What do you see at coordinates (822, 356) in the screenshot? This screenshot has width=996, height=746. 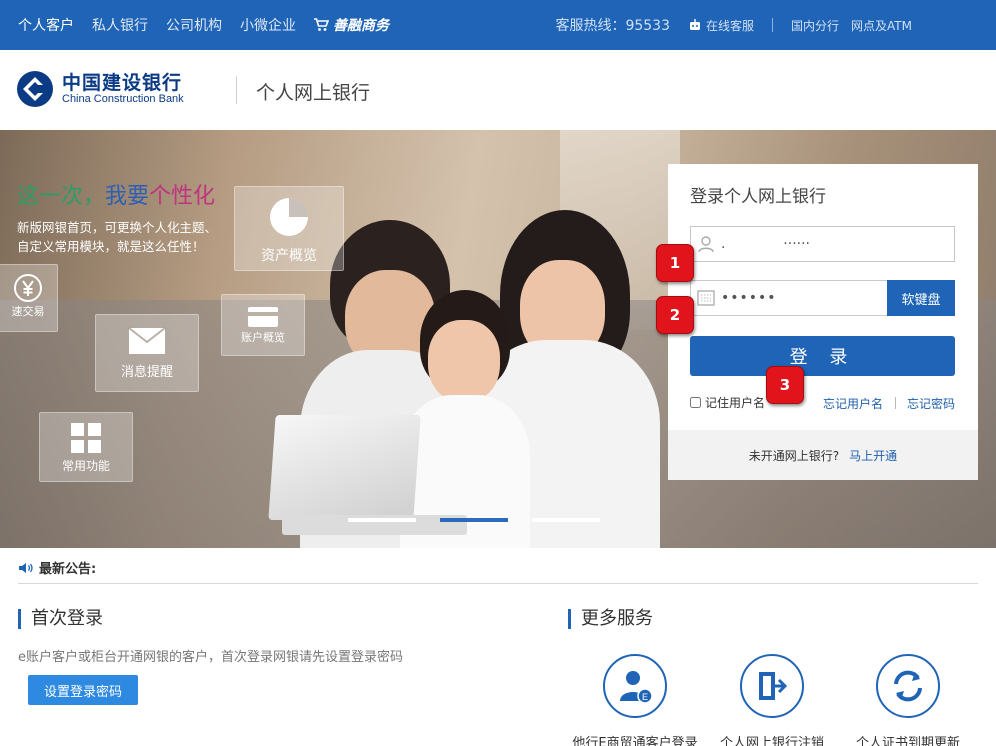 I see `login-button: 登 录` at bounding box center [822, 356].